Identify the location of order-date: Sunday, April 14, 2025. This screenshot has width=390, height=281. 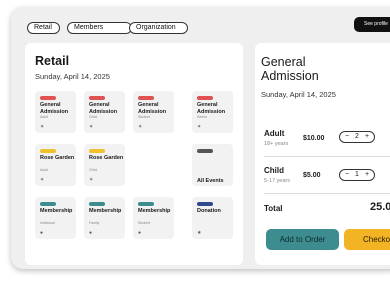
(298, 94).